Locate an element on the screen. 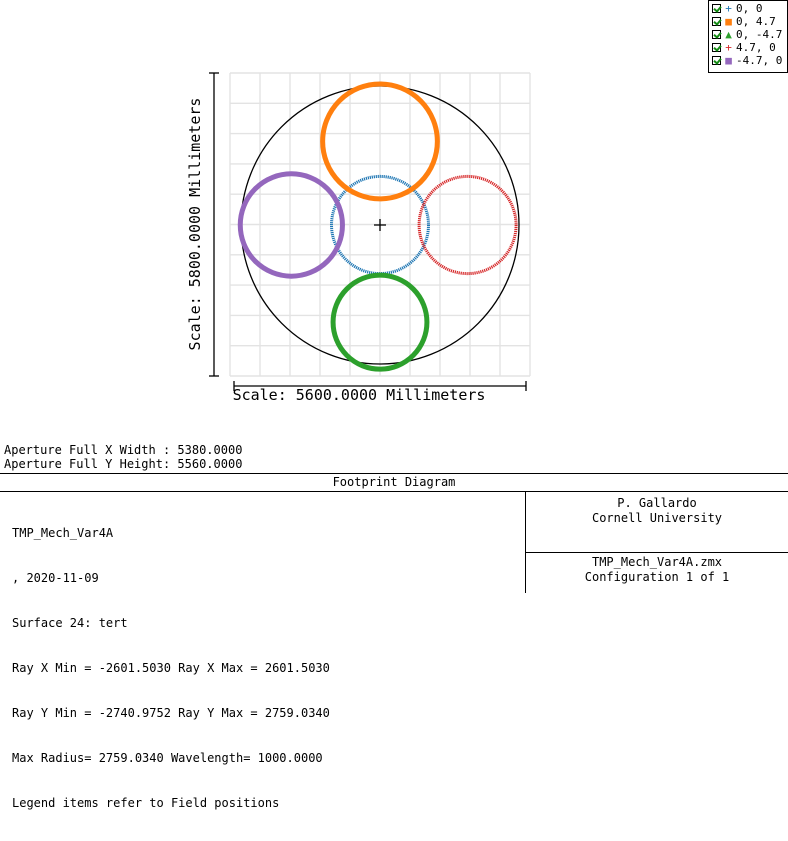 The image size is (788, 841). legend-item: + 0, 0 is located at coordinates (748, 8).